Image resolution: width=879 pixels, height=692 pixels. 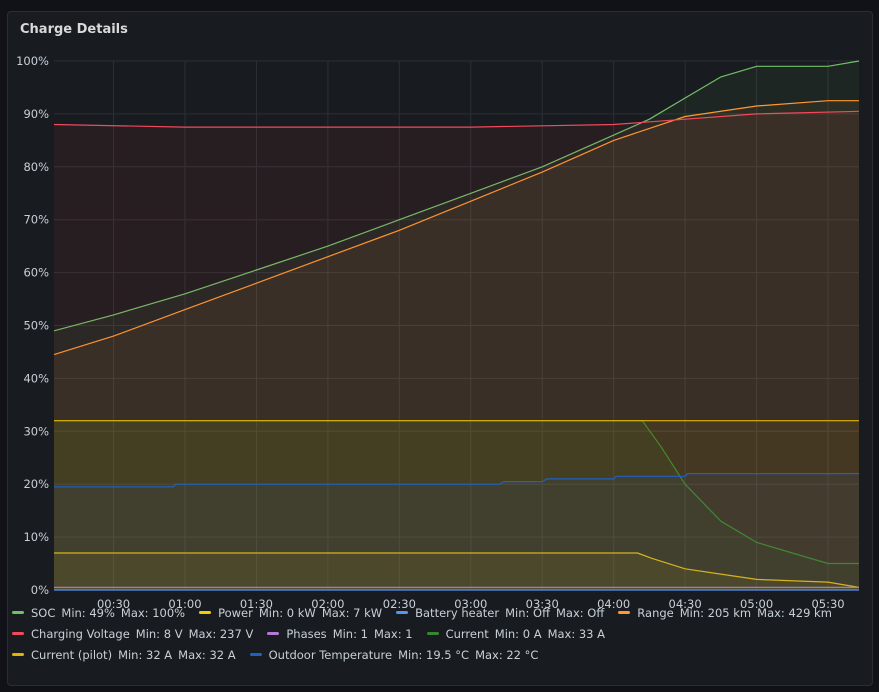 I want to click on legend-series-name: Outdoor Temperature, so click(x=330, y=655).